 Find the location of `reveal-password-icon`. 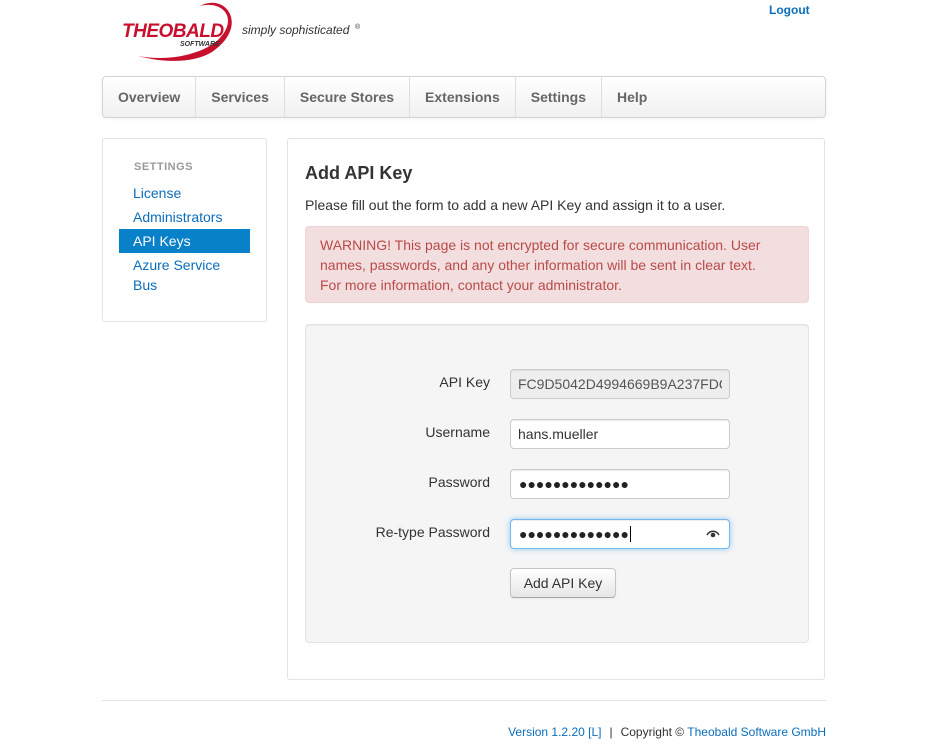

reveal-password-icon is located at coordinates (713, 534).